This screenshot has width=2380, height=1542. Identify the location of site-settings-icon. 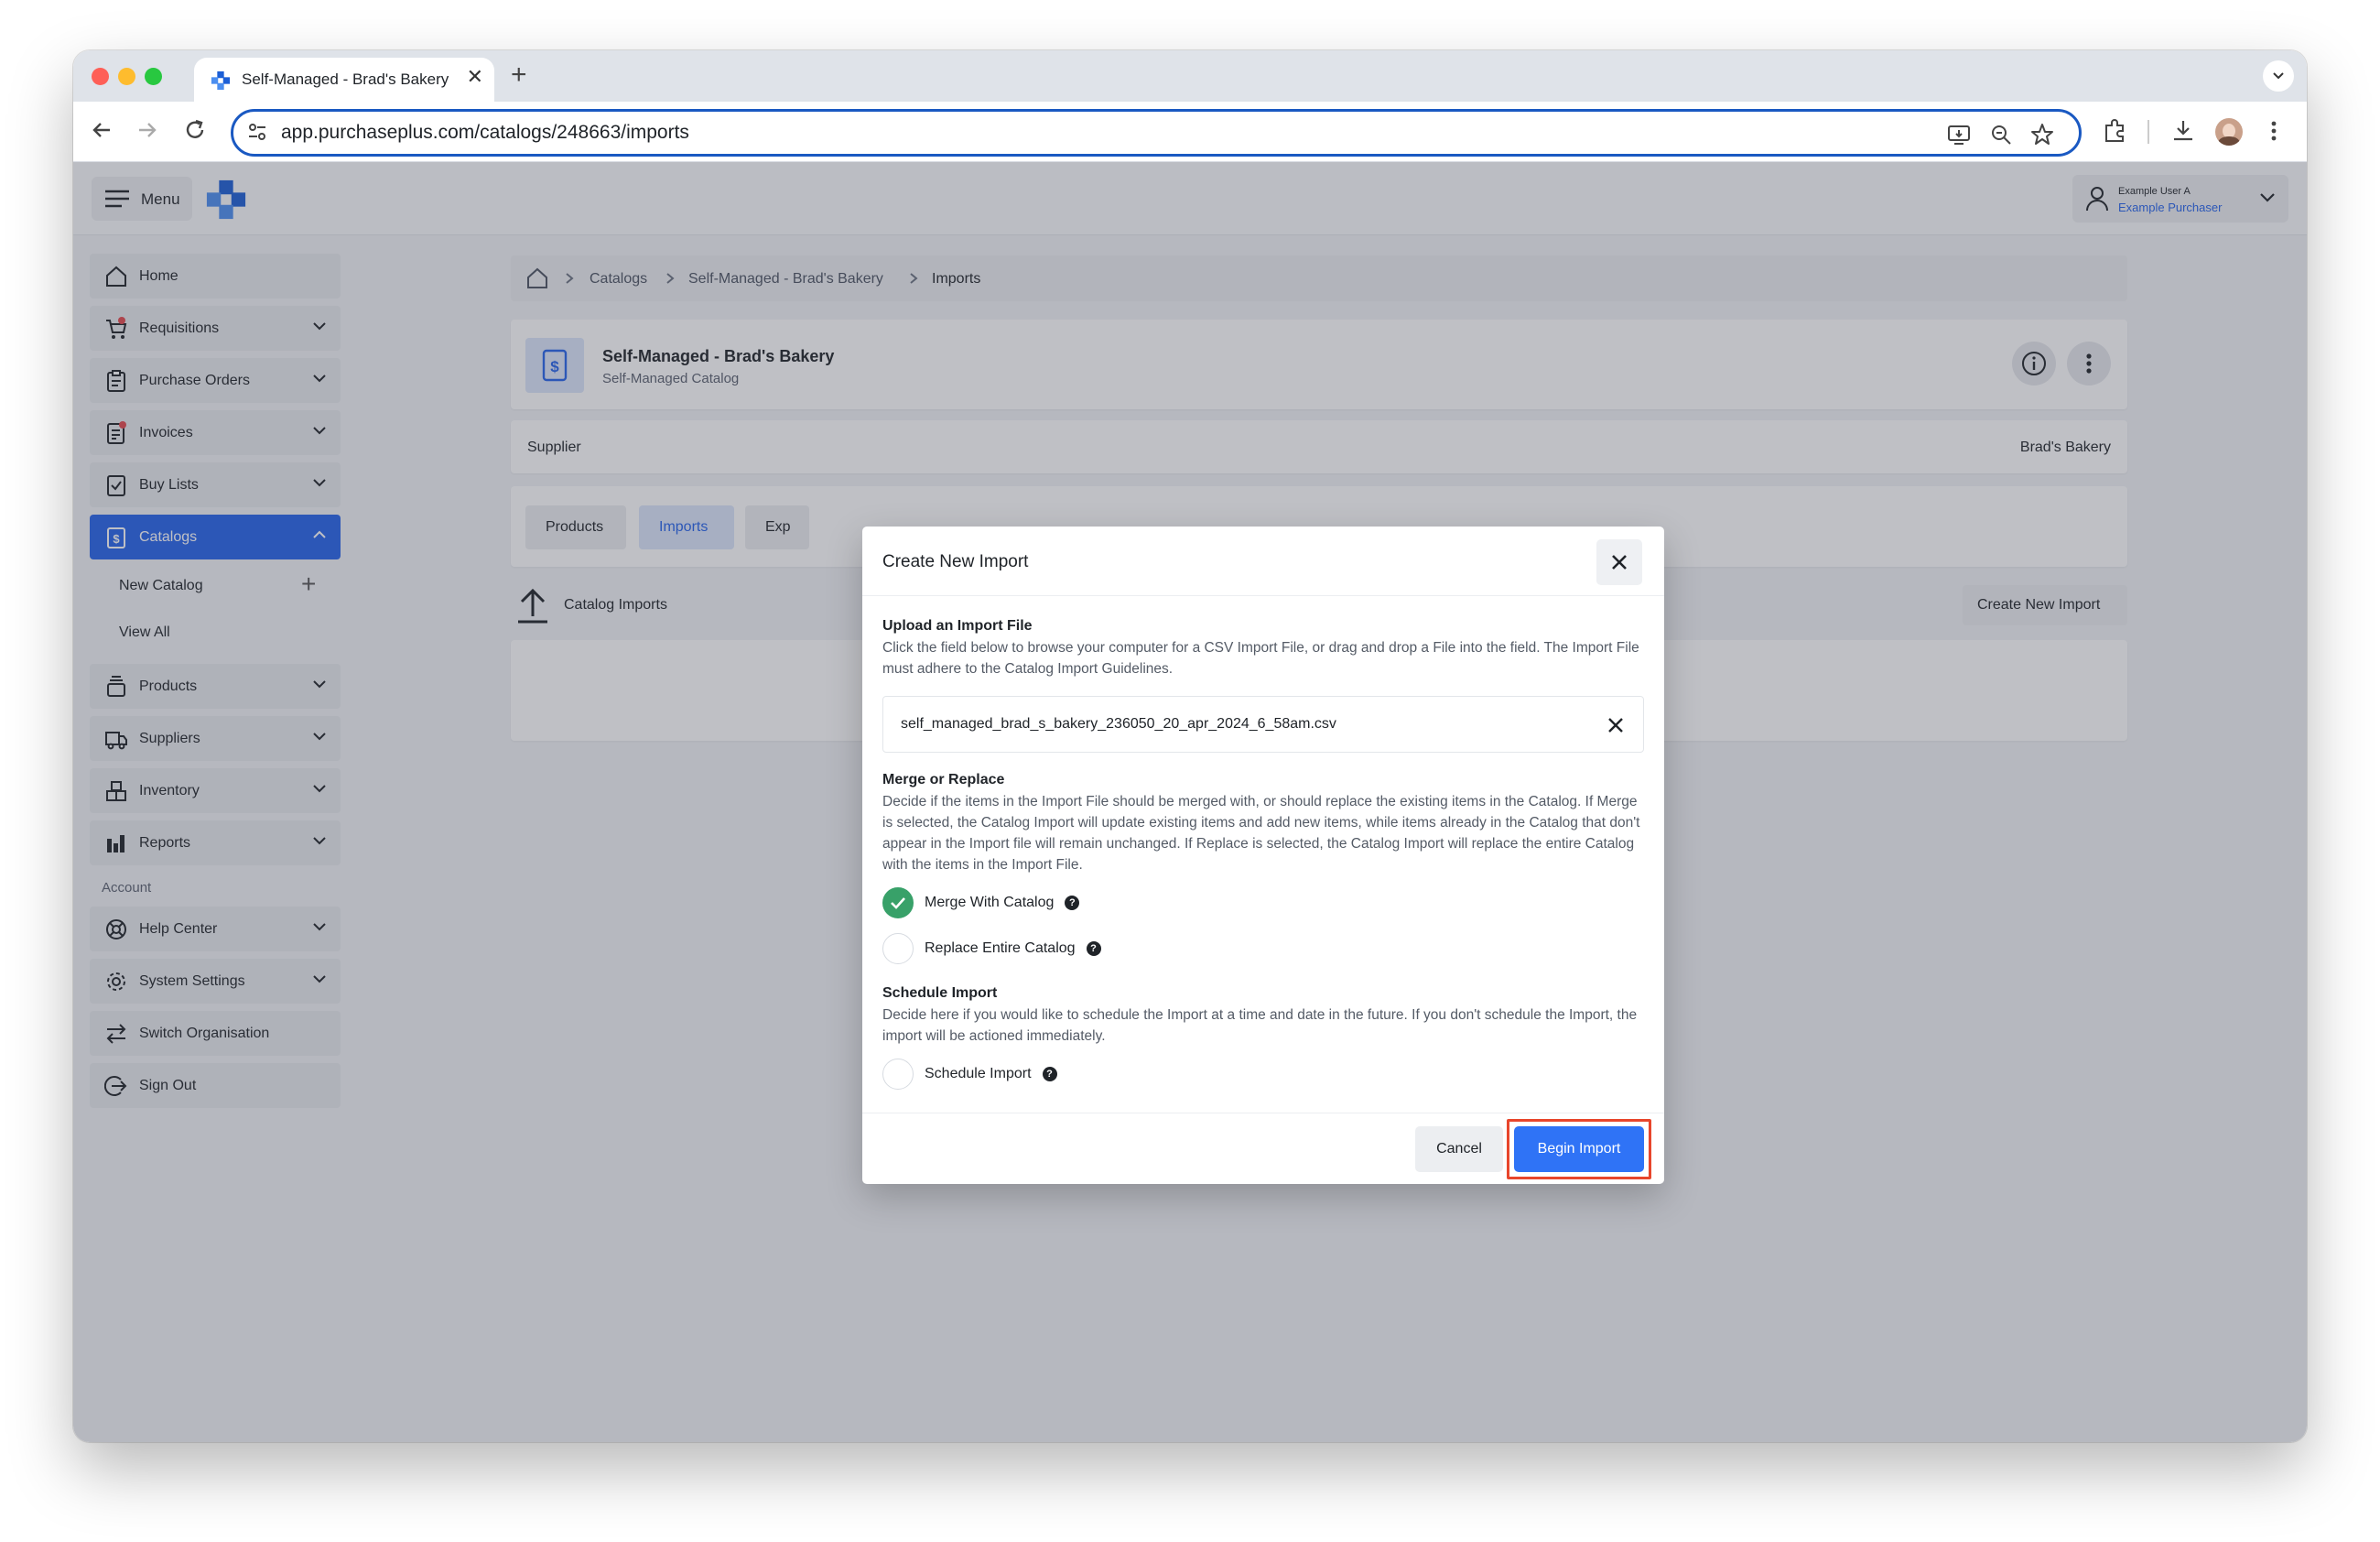
(257, 132).